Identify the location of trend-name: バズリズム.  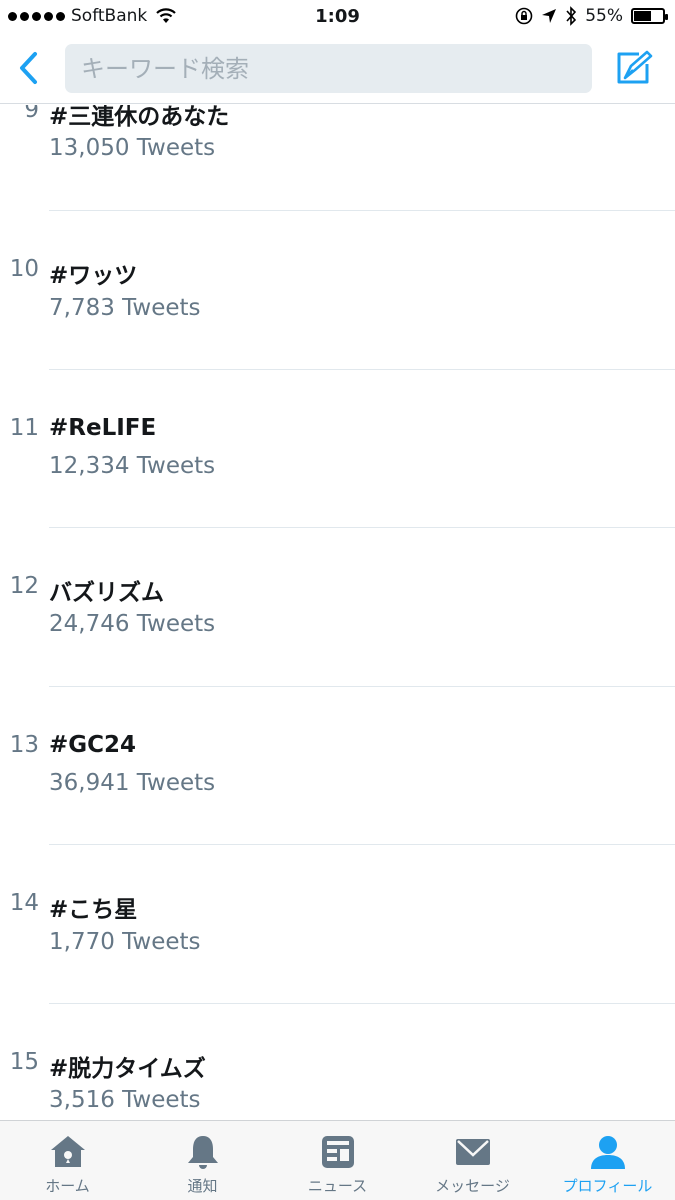
(106, 593).